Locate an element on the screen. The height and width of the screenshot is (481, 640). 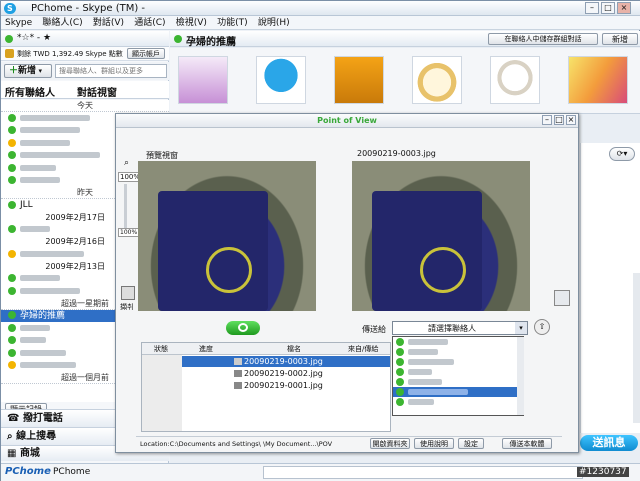
conversation-header: 孕婦的推薦 在聯絡人中儲存群組對話 新增 is located at coordinates (405, 39).